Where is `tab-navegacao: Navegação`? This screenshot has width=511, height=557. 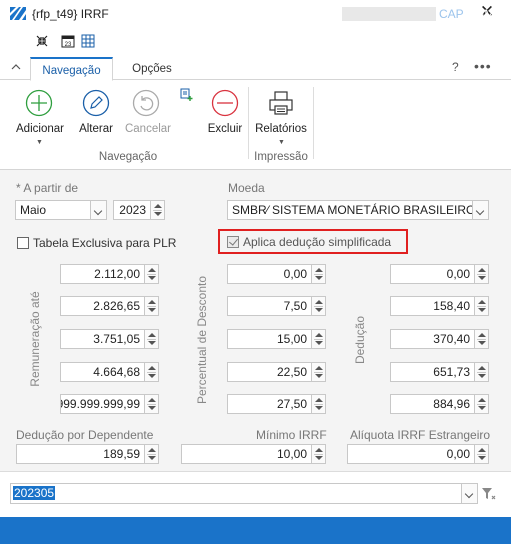
tab-navegacao: Navegação is located at coordinates (71, 69).